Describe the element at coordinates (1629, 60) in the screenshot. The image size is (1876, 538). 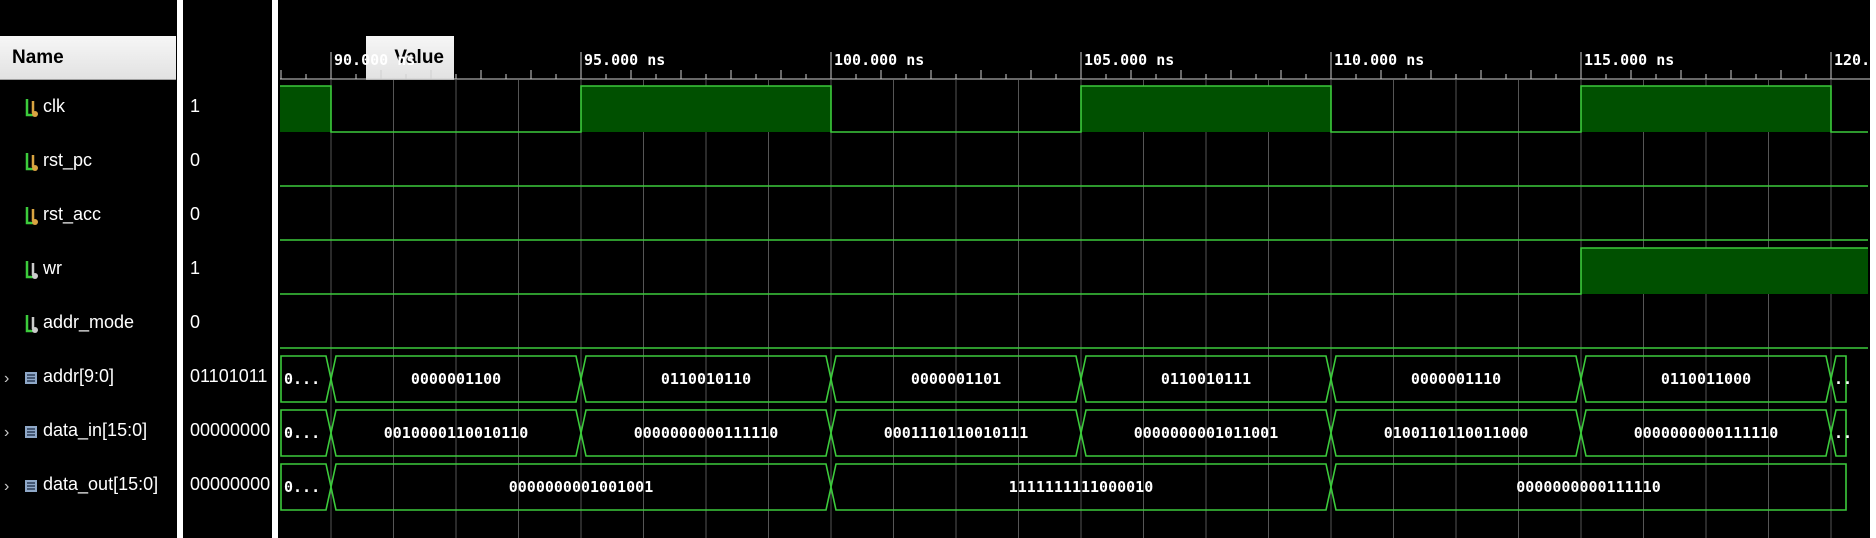
I see `time-label: 115.000 ns` at that location.